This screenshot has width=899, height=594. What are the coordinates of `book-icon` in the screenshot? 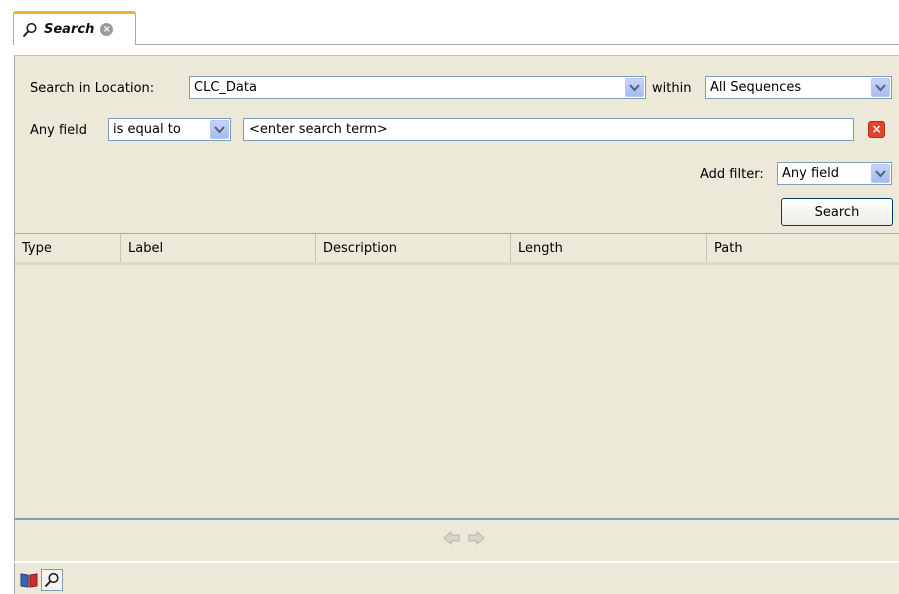 It's located at (29, 580).